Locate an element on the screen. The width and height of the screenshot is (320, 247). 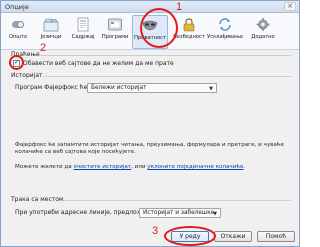
tab-sync: Усклађивање is located at coordinates (225, 32).